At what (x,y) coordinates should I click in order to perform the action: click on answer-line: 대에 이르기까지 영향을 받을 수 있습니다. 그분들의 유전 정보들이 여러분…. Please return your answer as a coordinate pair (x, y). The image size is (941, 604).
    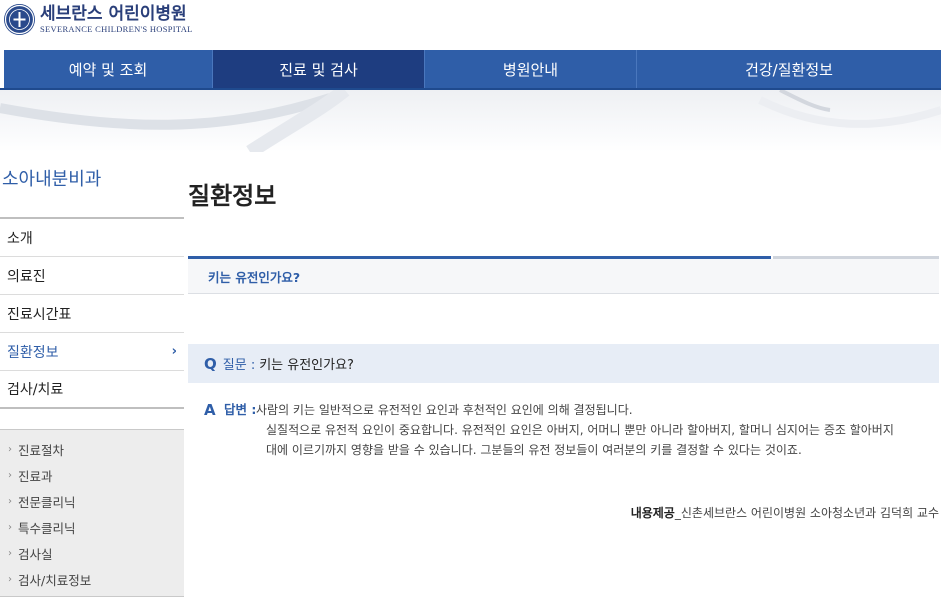
    Looking at the image, I should click on (534, 450).